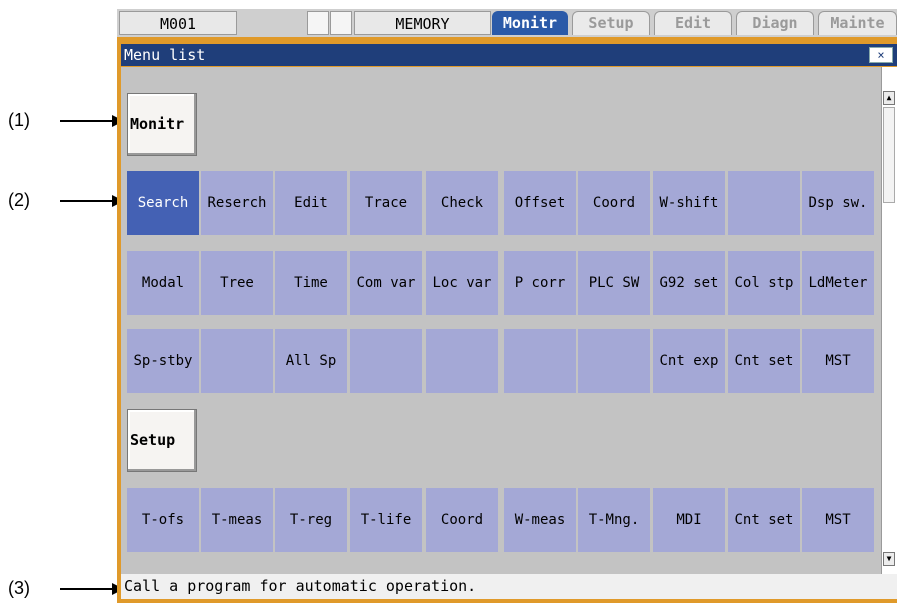 Image resolution: width=897 pixels, height=603 pixels. Describe the element at coordinates (163, 520) in the screenshot. I see `menu-item-t-ofs: T-ofs` at that location.